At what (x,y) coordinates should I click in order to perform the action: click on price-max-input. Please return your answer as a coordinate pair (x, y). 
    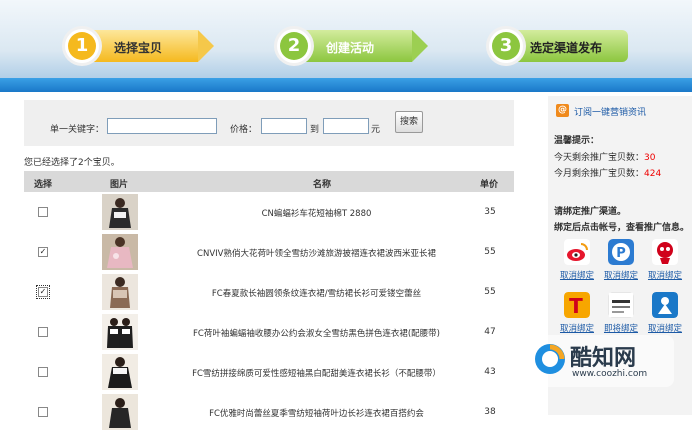
    Looking at the image, I should click on (346, 126).